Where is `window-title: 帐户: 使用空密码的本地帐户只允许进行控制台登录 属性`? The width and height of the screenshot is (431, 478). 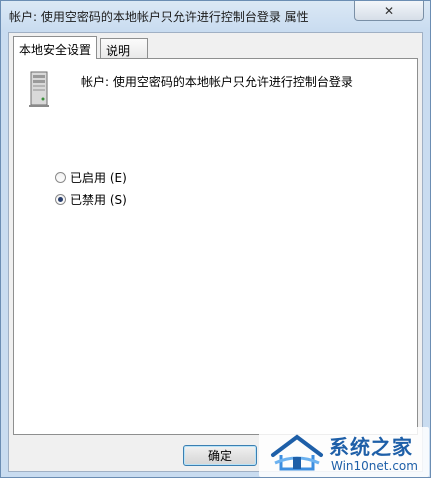 window-title: 帐户: 使用空密码的本地帐户只允许进行控制台登录 属性 is located at coordinates (159, 17).